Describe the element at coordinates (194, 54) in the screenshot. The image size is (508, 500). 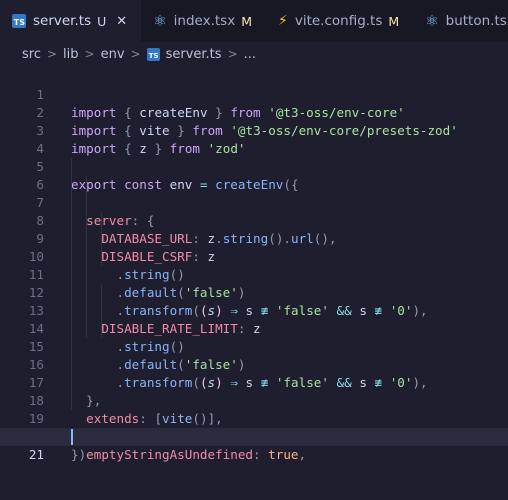
I see `breadcrumb-item-file: server.ts` at that location.